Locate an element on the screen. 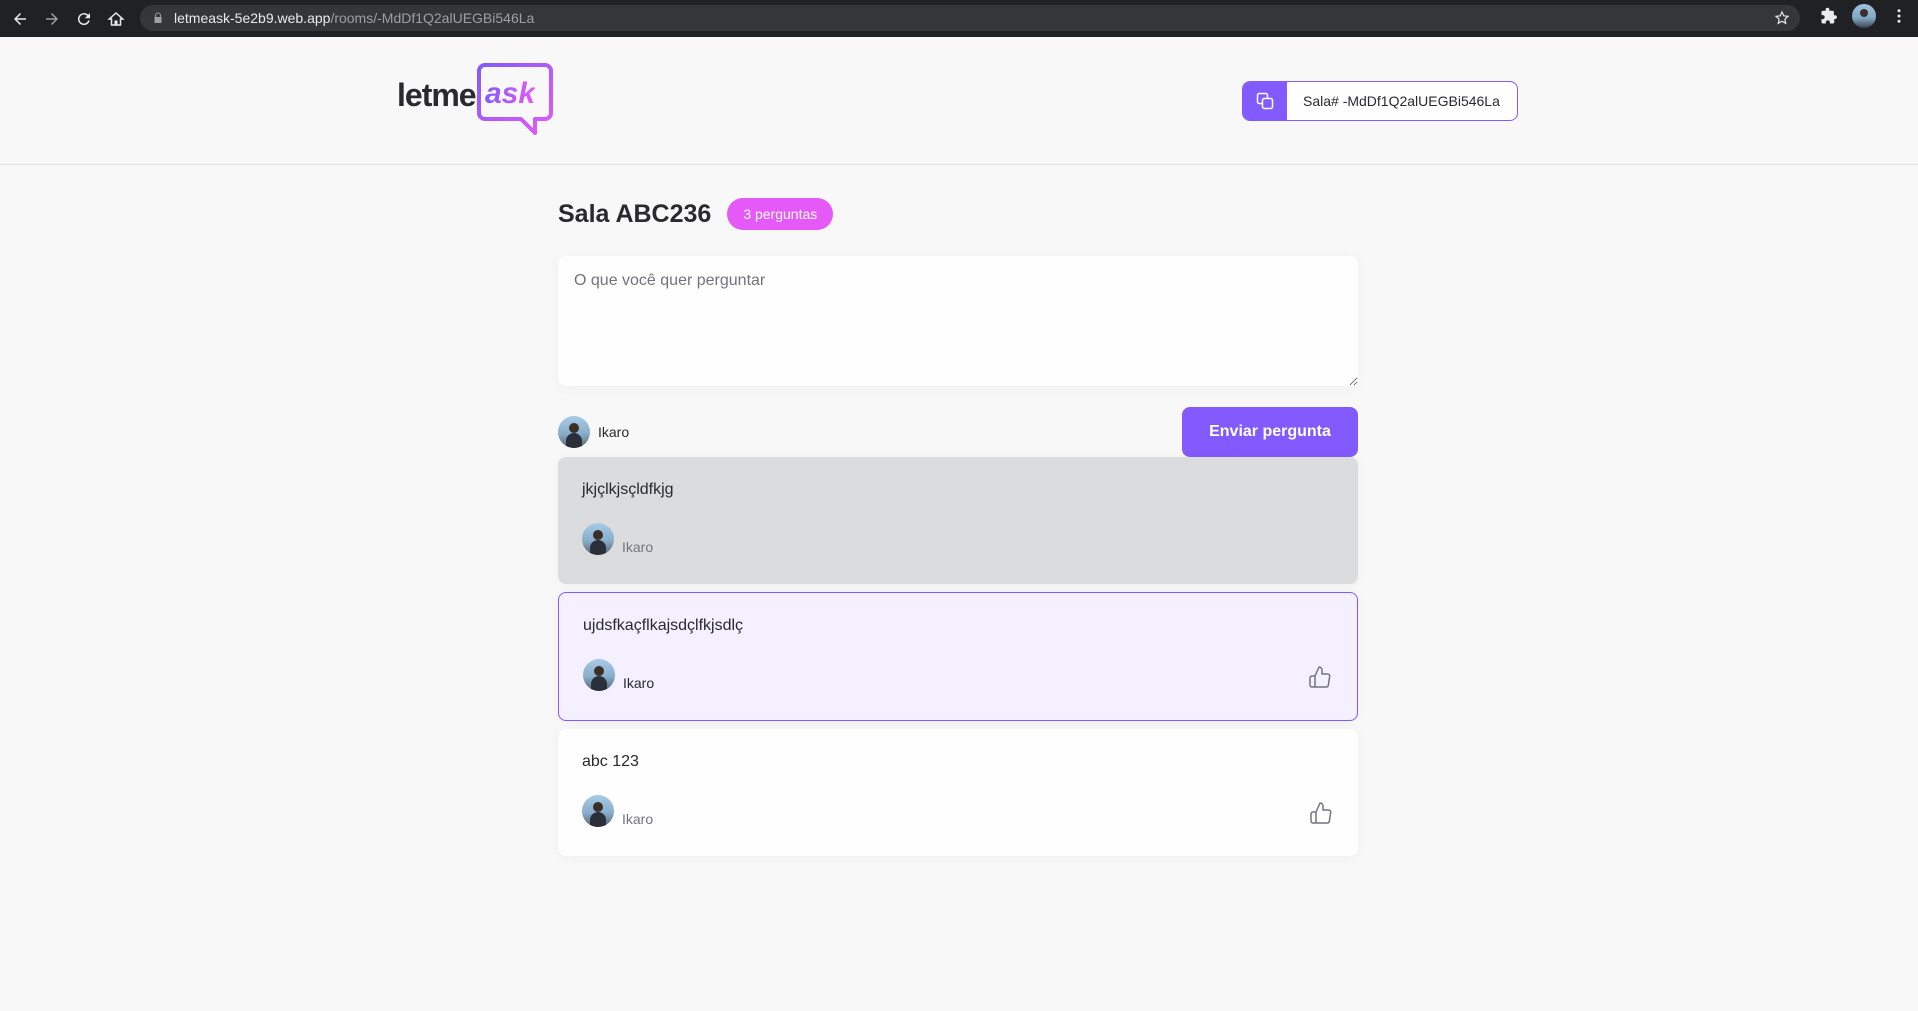 This screenshot has height=1011, width=1918. room-code-button: Sala# -MdDf1Q2alUEGBi546La is located at coordinates (1380, 101).